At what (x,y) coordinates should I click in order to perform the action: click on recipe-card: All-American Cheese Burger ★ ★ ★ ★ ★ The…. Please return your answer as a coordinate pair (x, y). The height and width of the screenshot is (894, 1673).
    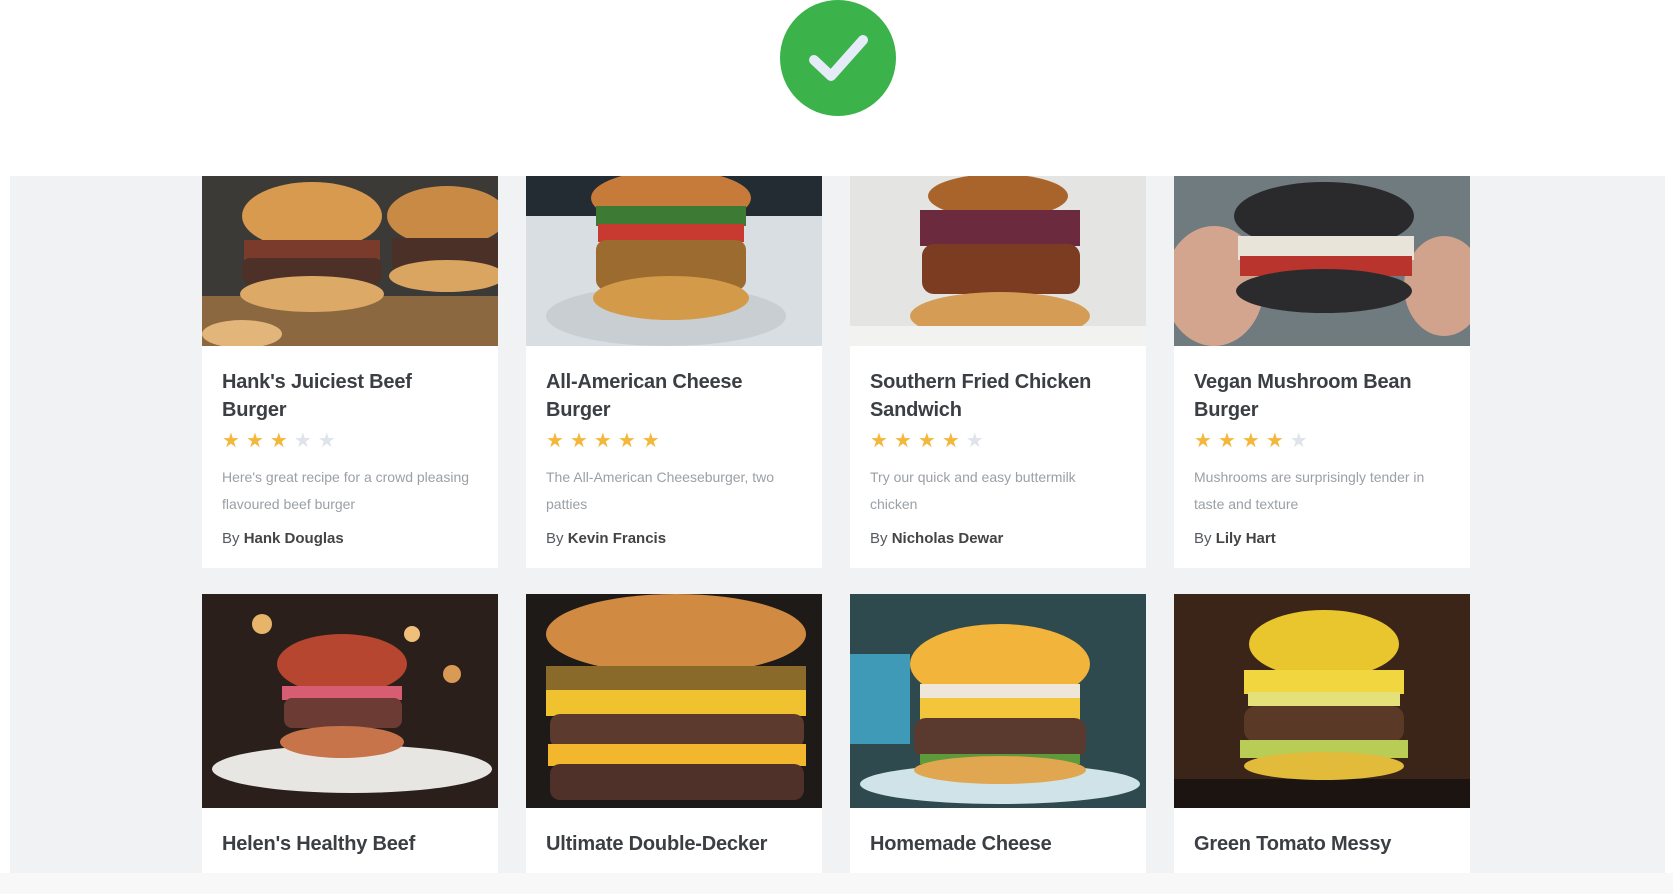
    Looking at the image, I should click on (674, 372).